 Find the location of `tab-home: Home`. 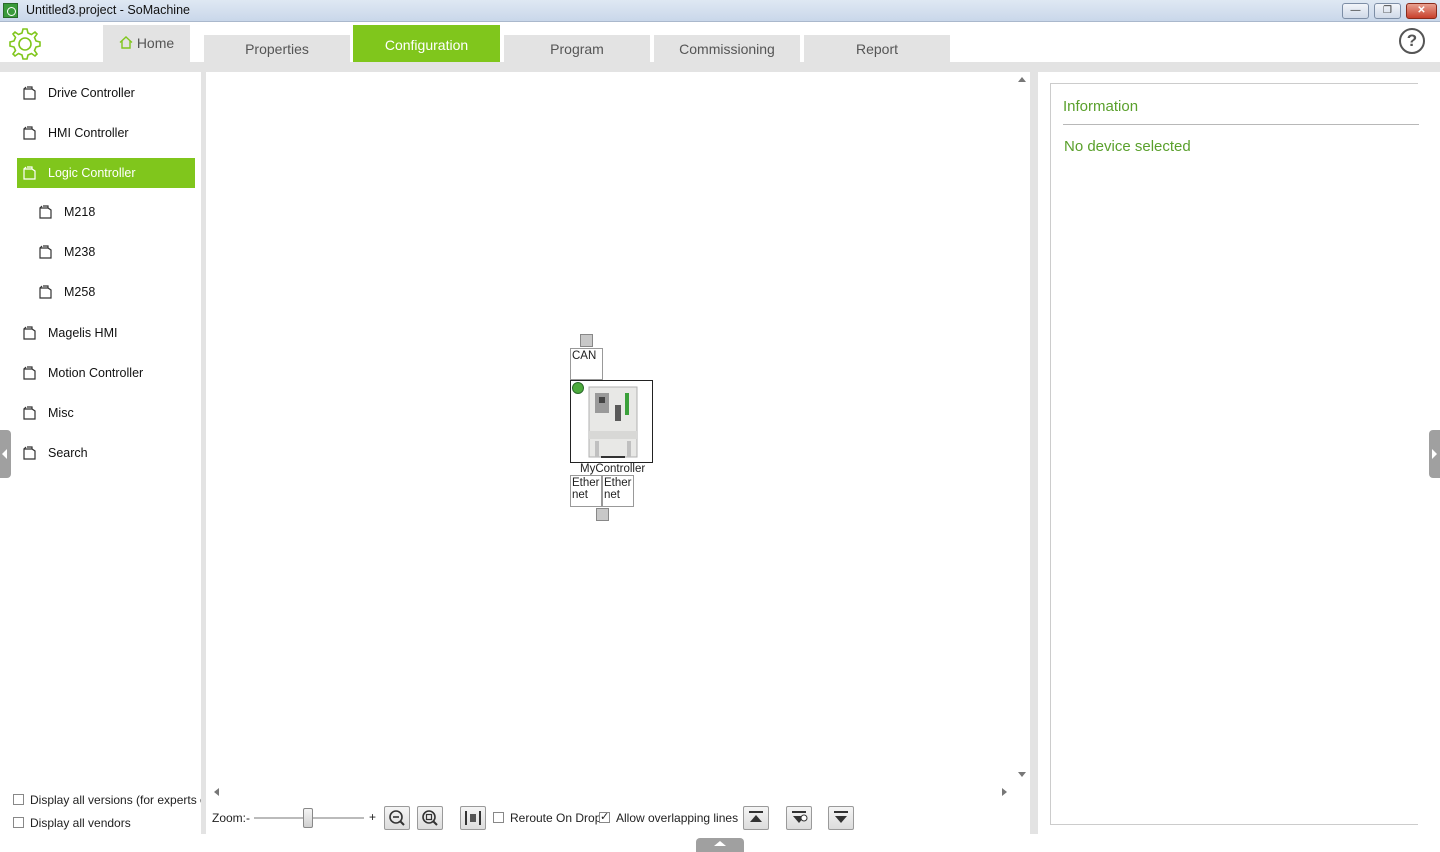

tab-home: Home is located at coordinates (146, 43).